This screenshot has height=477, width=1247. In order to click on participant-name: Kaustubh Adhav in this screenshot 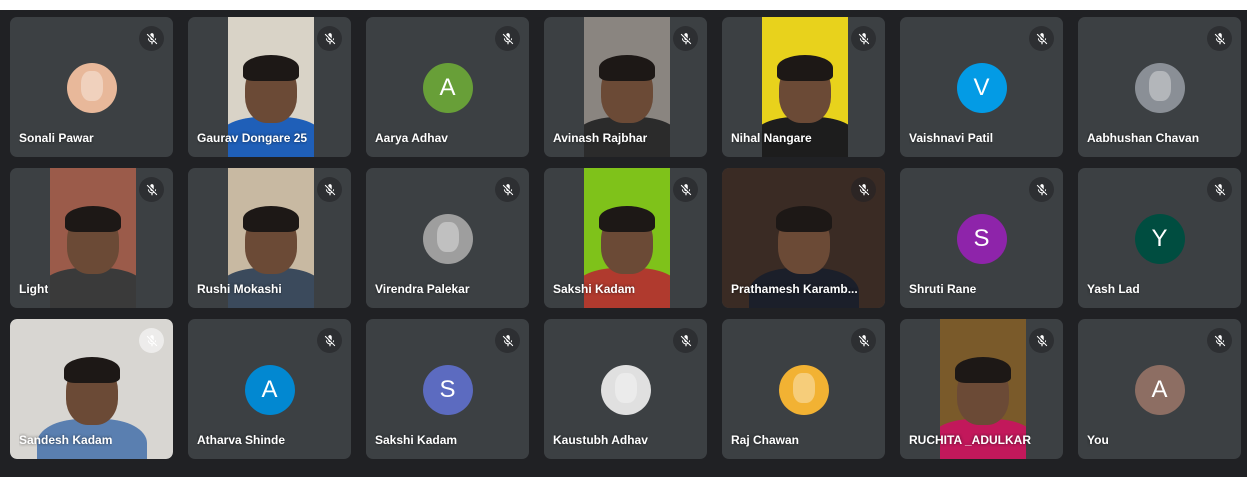, I will do `click(600, 440)`.